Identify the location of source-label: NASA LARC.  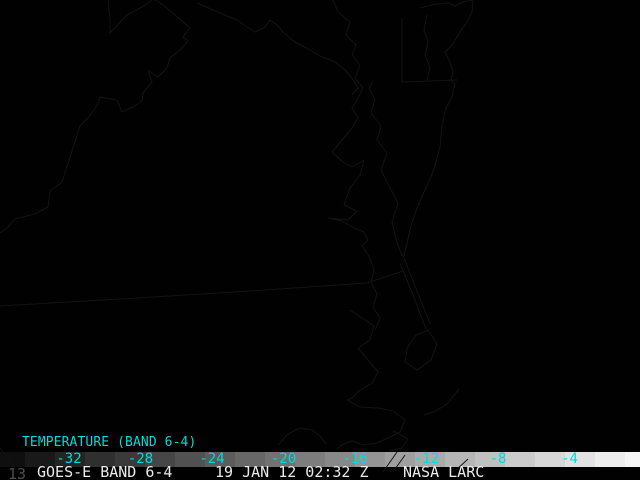
(444, 471).